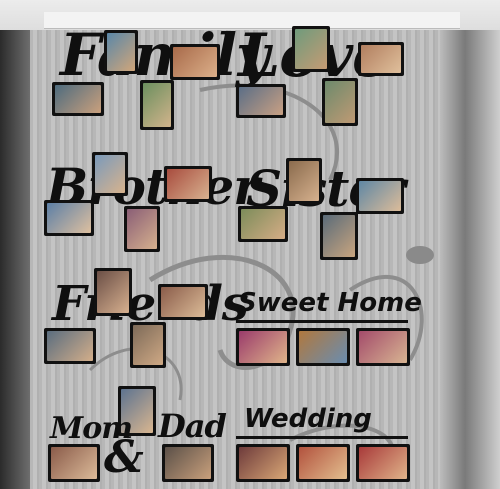 This screenshot has height=489, width=500. What do you see at coordinates (124, 457) in the screenshot?
I see `ampersand: &` at bounding box center [124, 457].